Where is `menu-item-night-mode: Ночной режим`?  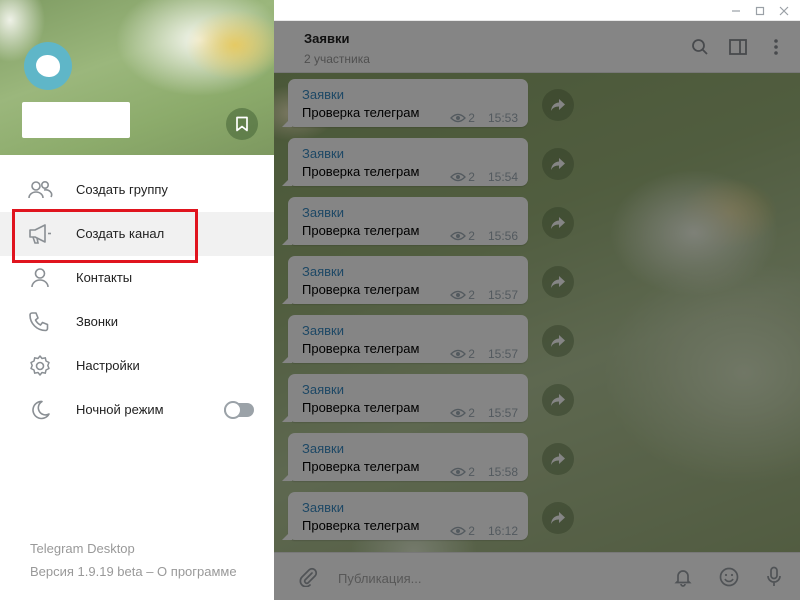
menu-item-night-mode: Ночной режим is located at coordinates (137, 410).